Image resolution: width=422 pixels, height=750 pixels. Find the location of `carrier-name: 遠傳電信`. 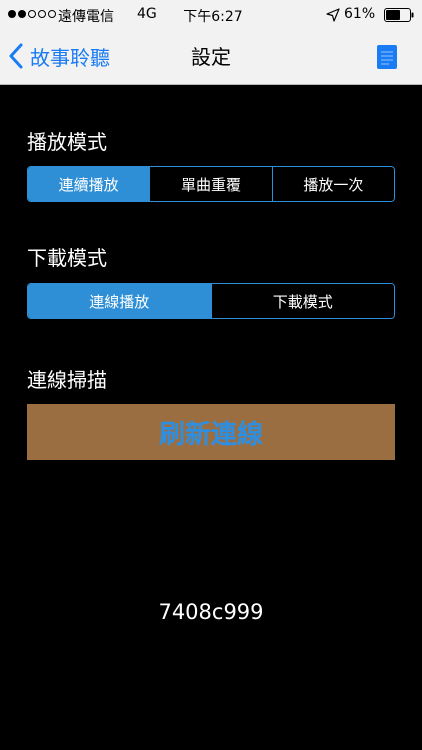

carrier-name: 遠傳電信 is located at coordinates (86, 17).